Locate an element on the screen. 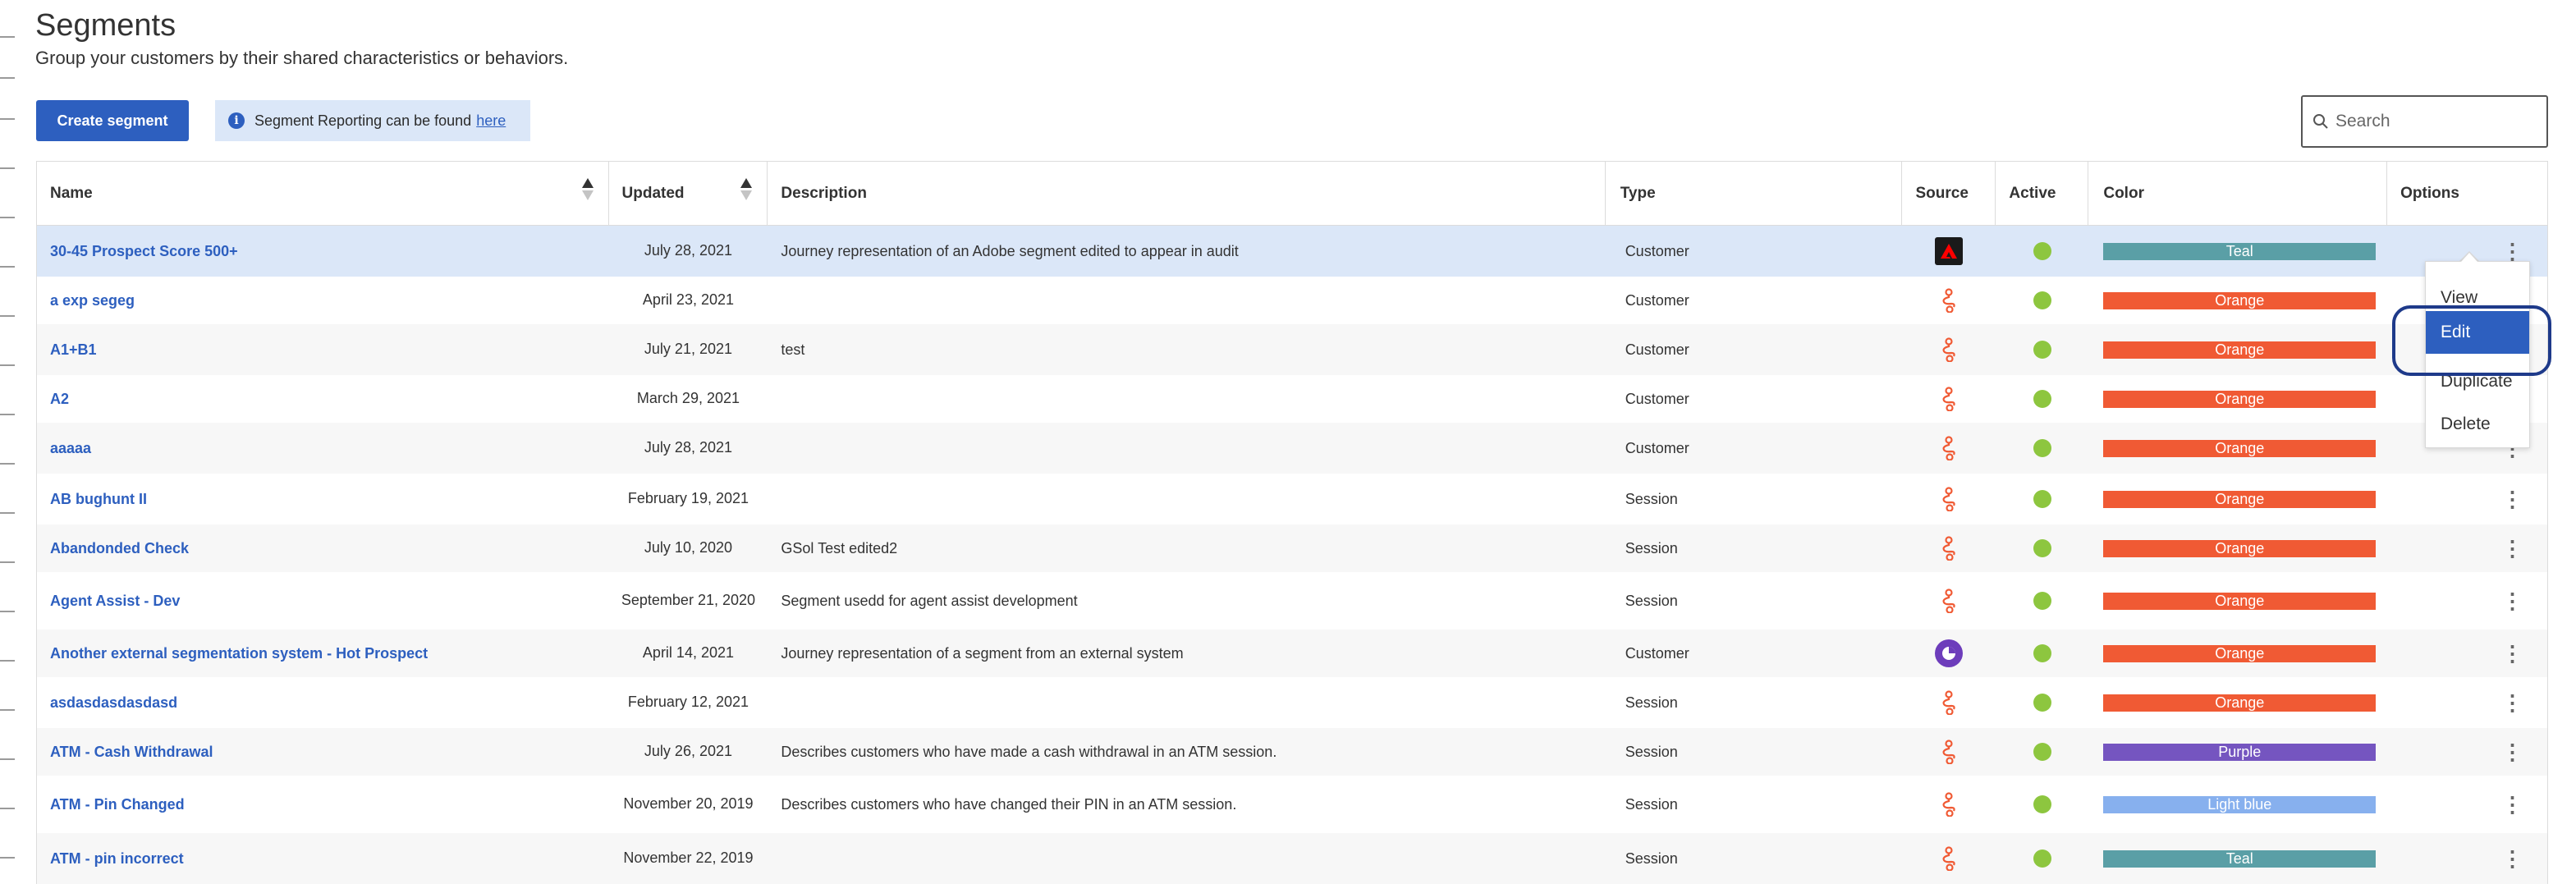  create-segment-button: Create segment is located at coordinates (113, 120).